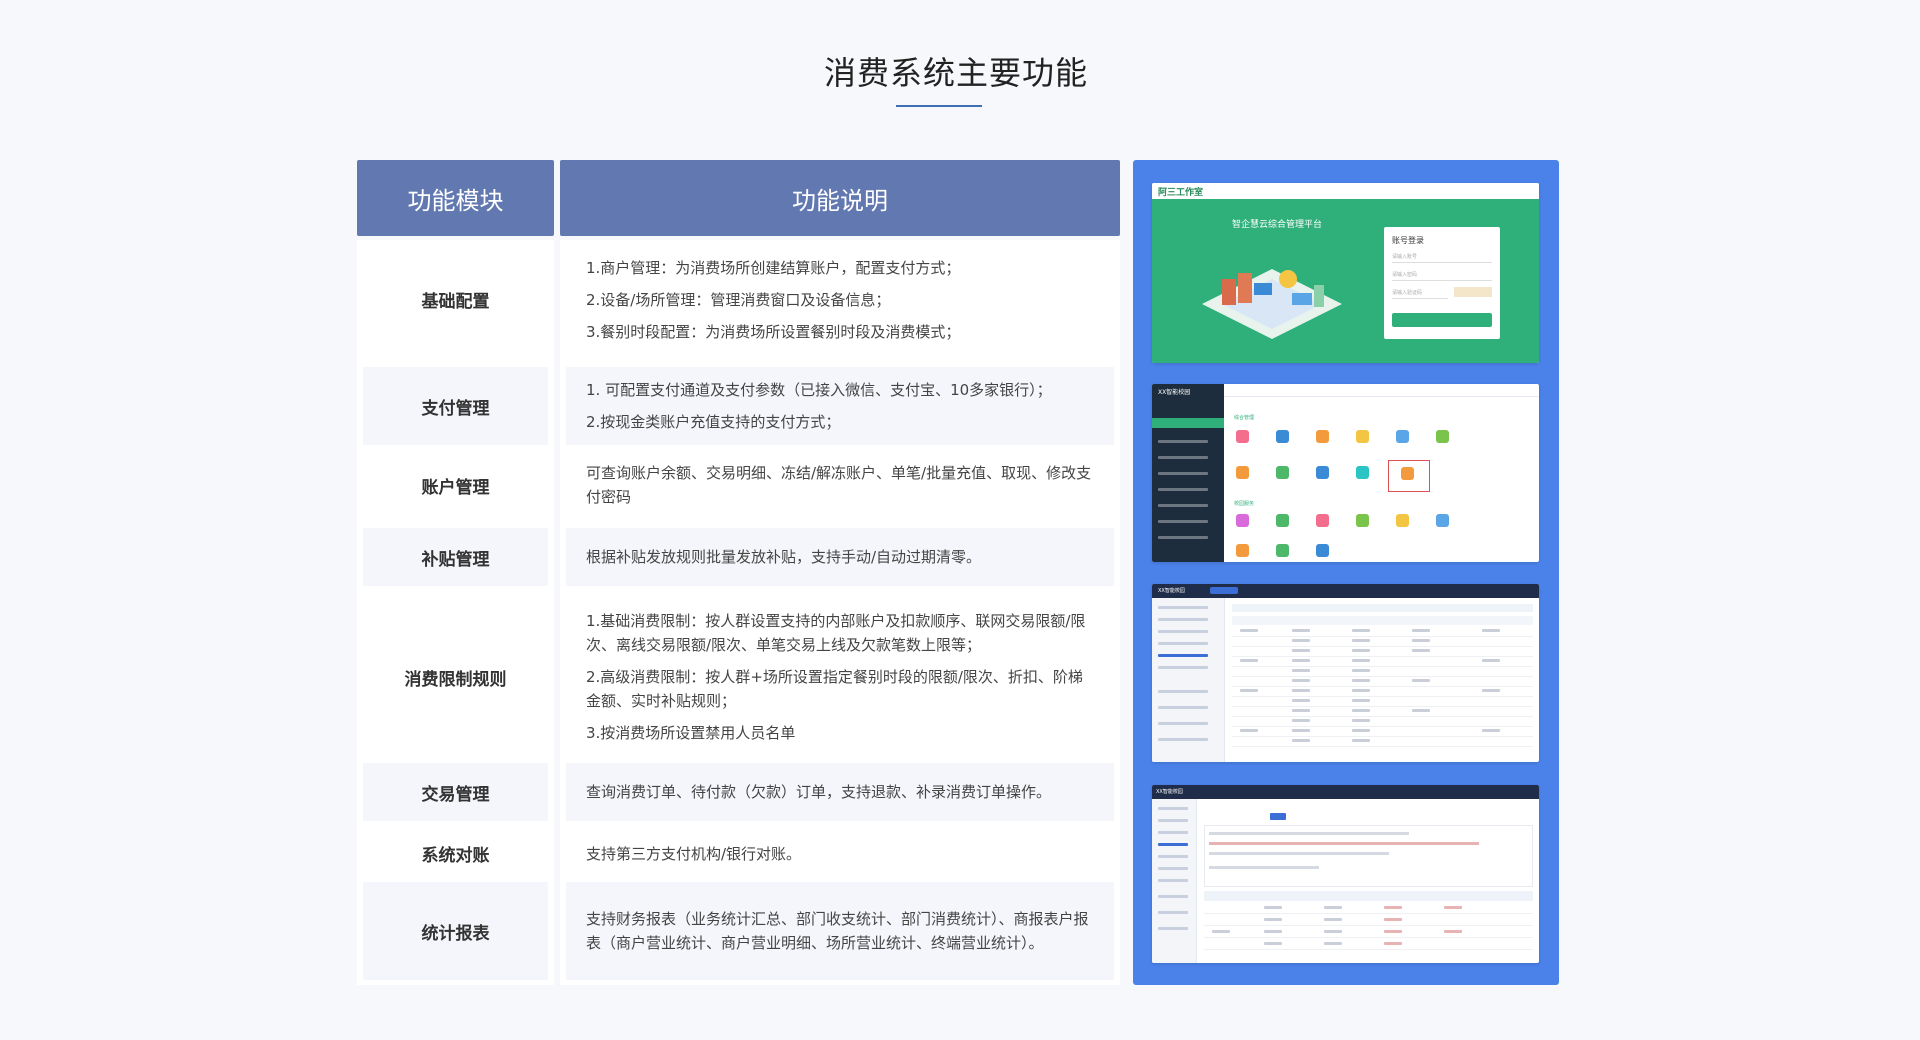 The image size is (1920, 1040). What do you see at coordinates (1277, 225) in the screenshot?
I see `login-subtitle: 智企慧云综合管理平台` at bounding box center [1277, 225].